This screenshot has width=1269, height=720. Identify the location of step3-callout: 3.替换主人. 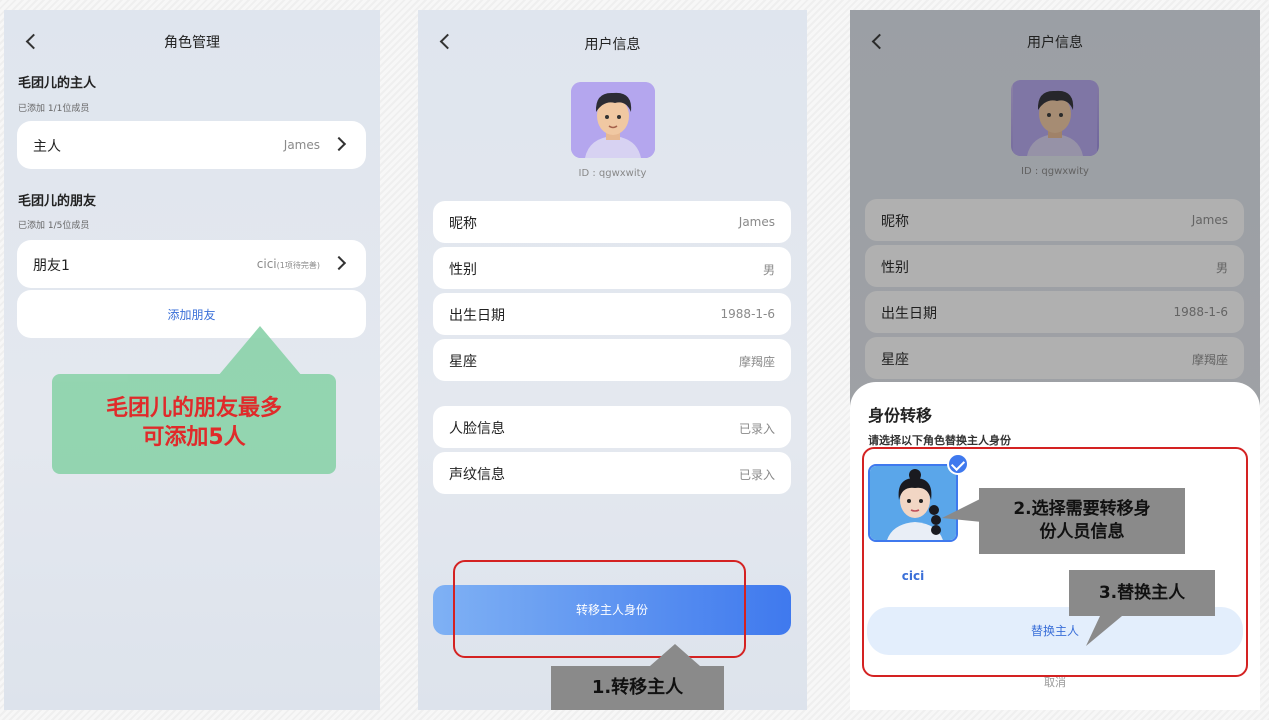
(1142, 593).